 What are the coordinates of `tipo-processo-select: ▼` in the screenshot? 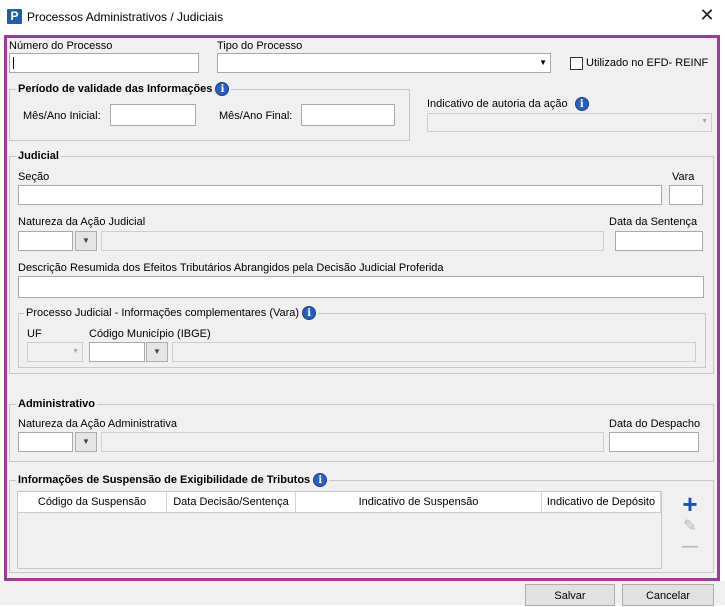 It's located at (384, 63).